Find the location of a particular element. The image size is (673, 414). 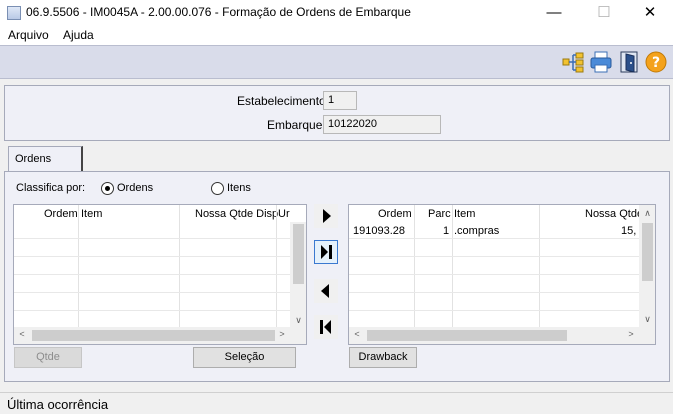

left-hscrollbar: < > is located at coordinates (160, 335).